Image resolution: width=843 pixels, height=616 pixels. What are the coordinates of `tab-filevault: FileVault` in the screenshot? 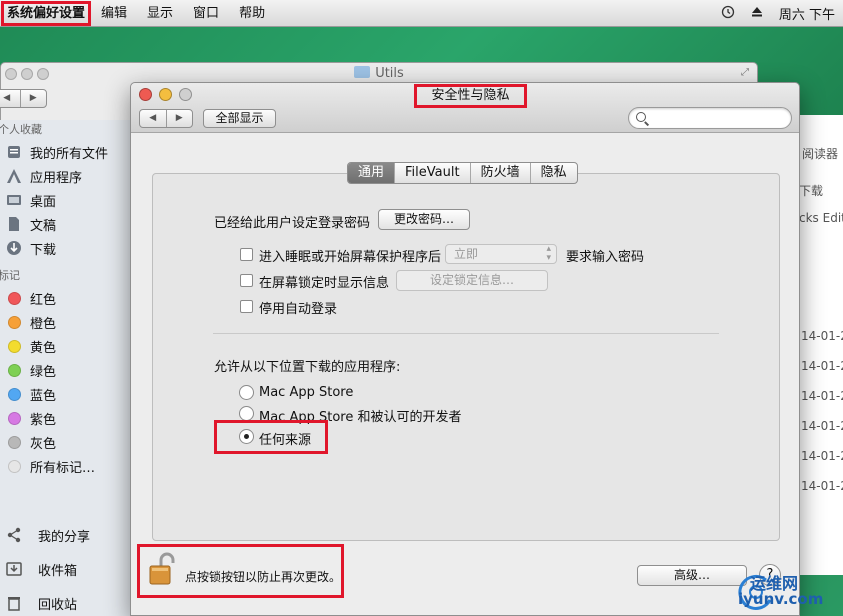 It's located at (433, 173).